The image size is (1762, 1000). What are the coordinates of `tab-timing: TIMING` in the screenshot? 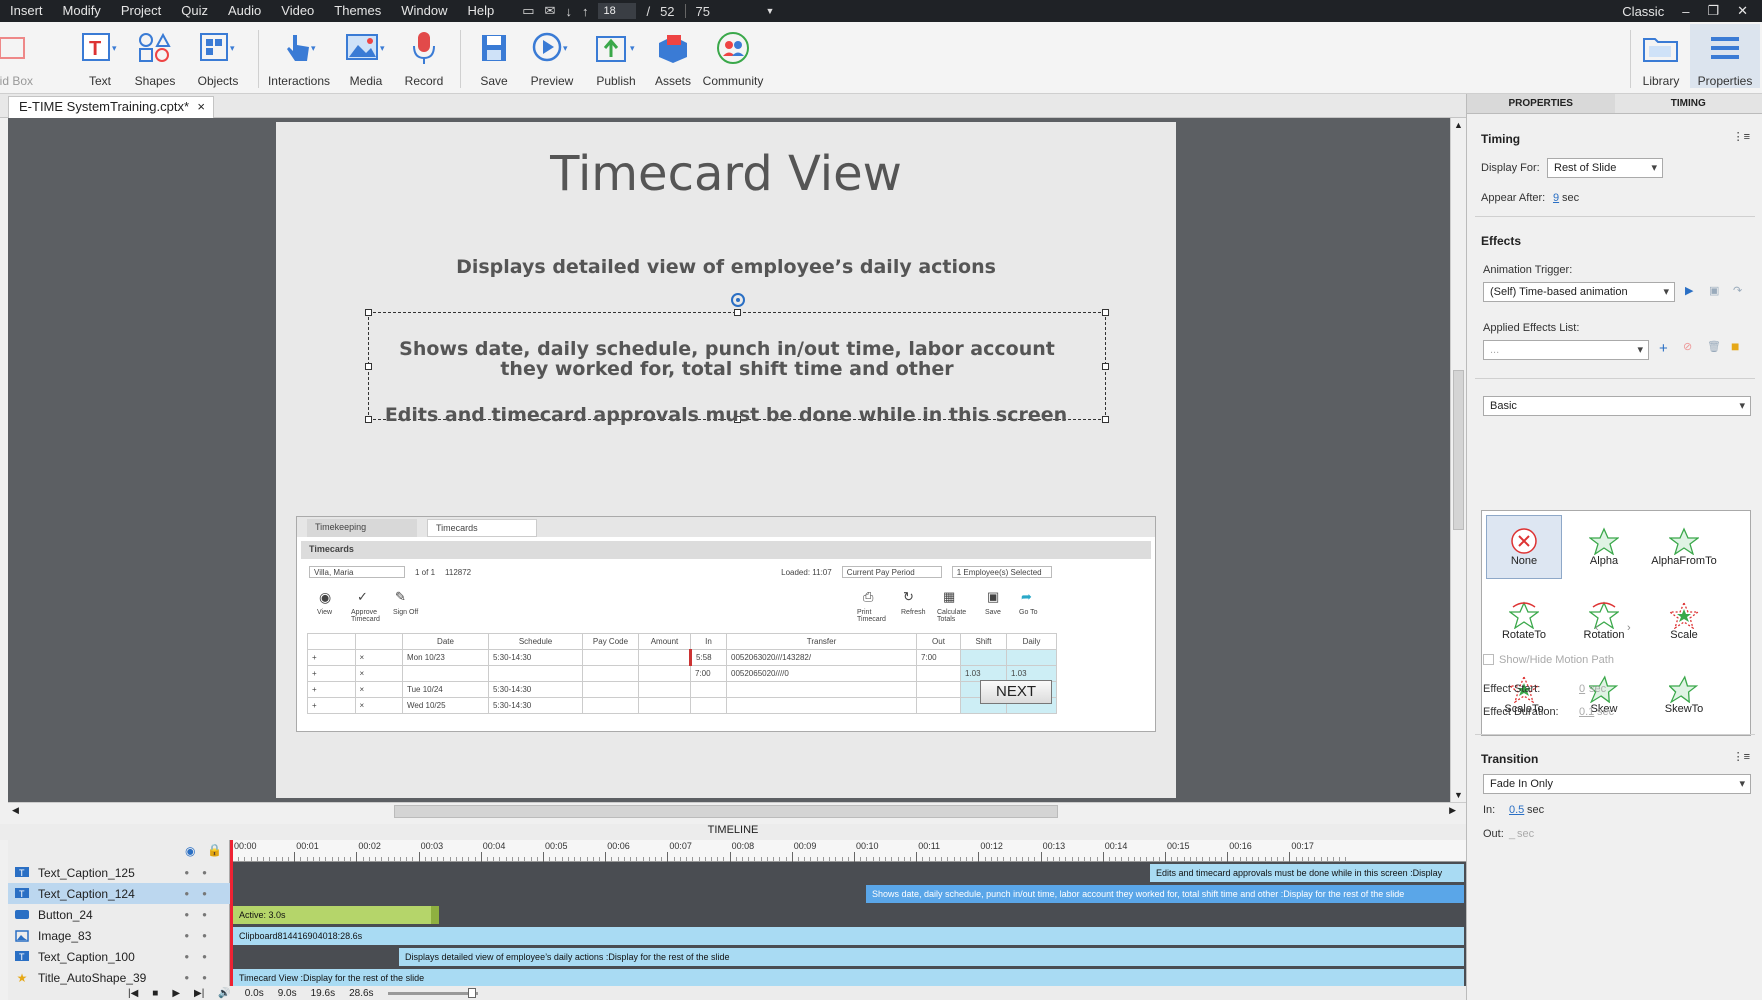 It's located at (1688, 103).